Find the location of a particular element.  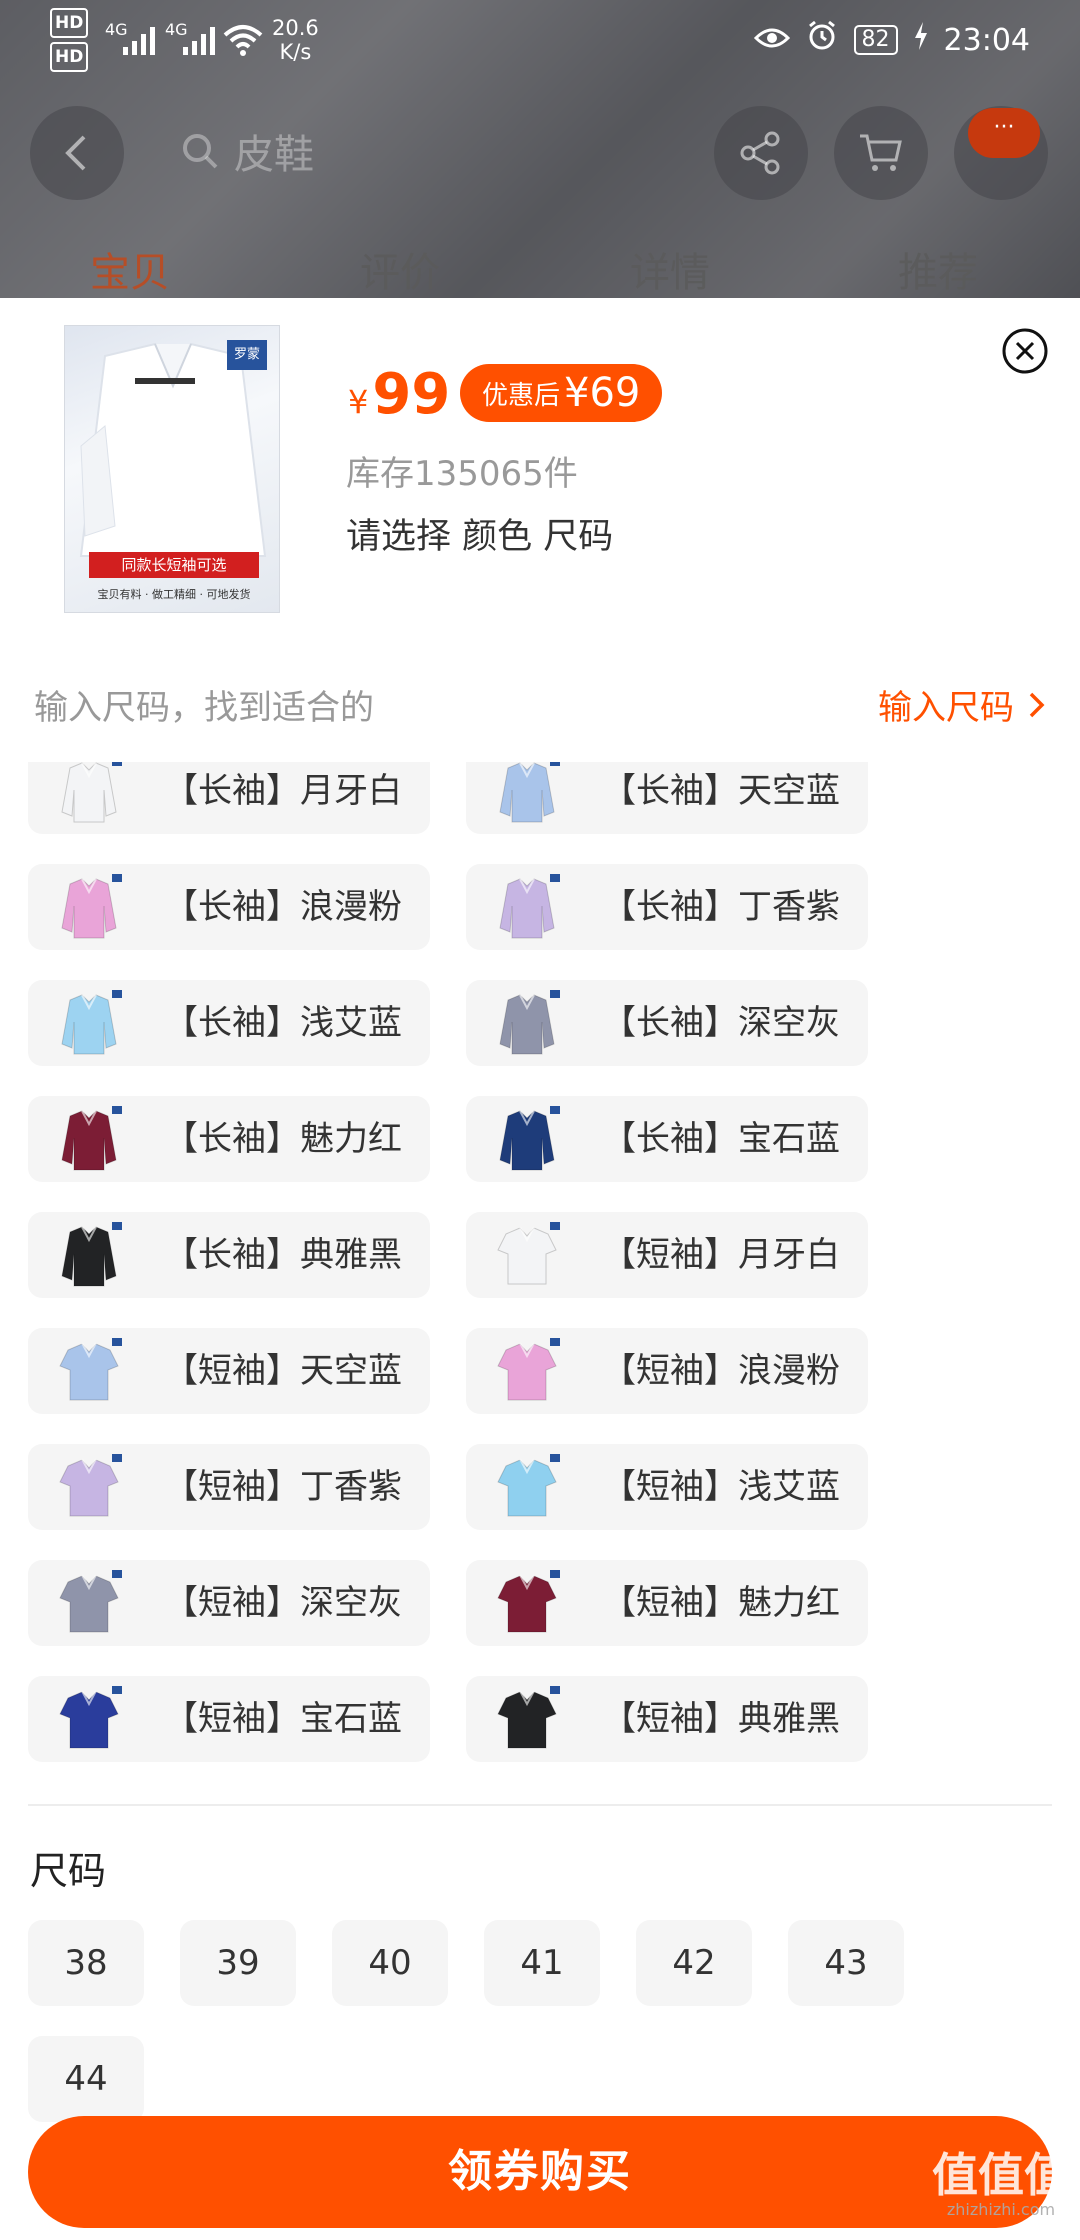

color-option: 【长袖】月牙白 is located at coordinates (229, 798).